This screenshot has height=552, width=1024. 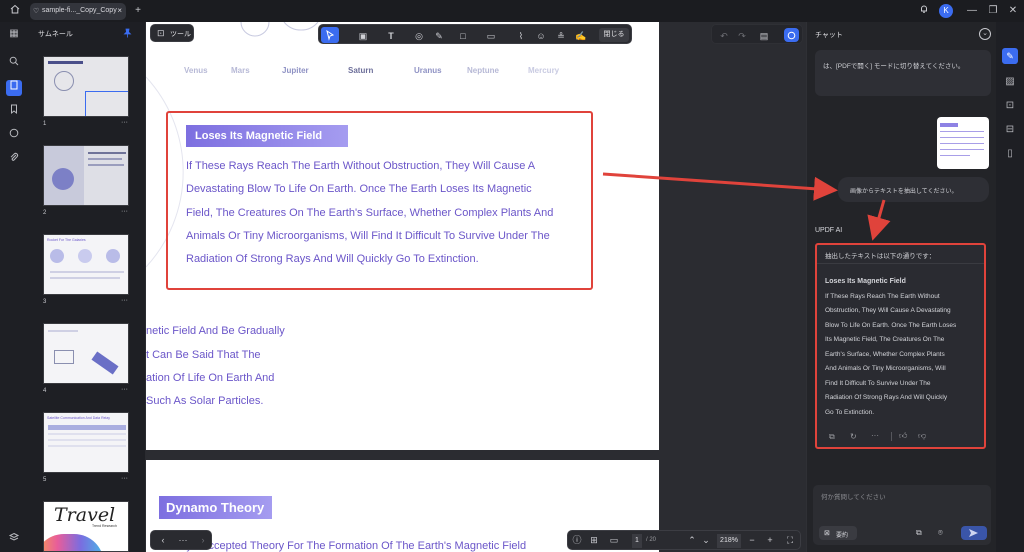 What do you see at coordinates (790, 540) in the screenshot?
I see `fullscreen-icon: ⛶` at bounding box center [790, 540].